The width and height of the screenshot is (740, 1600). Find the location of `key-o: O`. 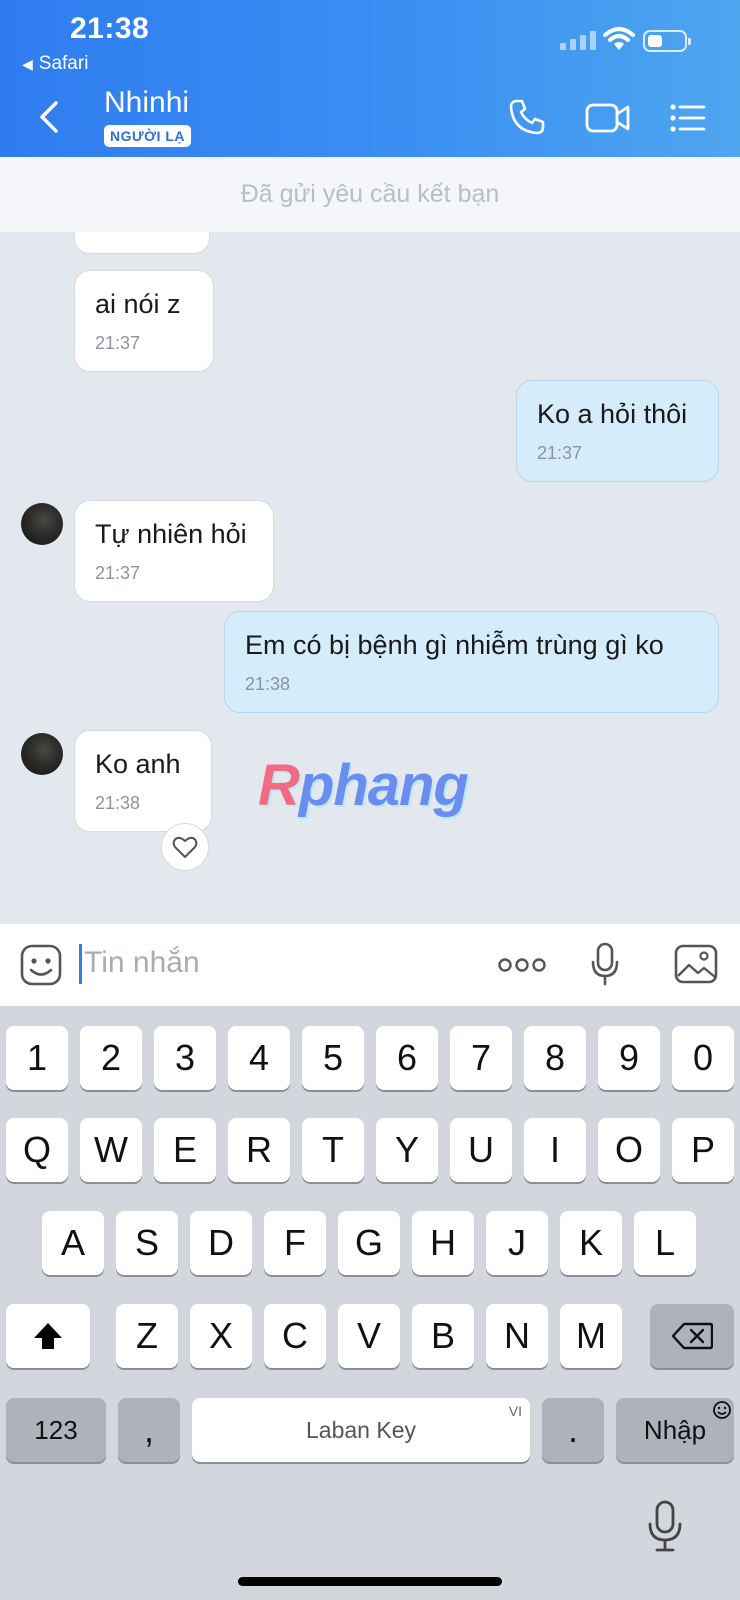

key-o: O is located at coordinates (629, 1150).